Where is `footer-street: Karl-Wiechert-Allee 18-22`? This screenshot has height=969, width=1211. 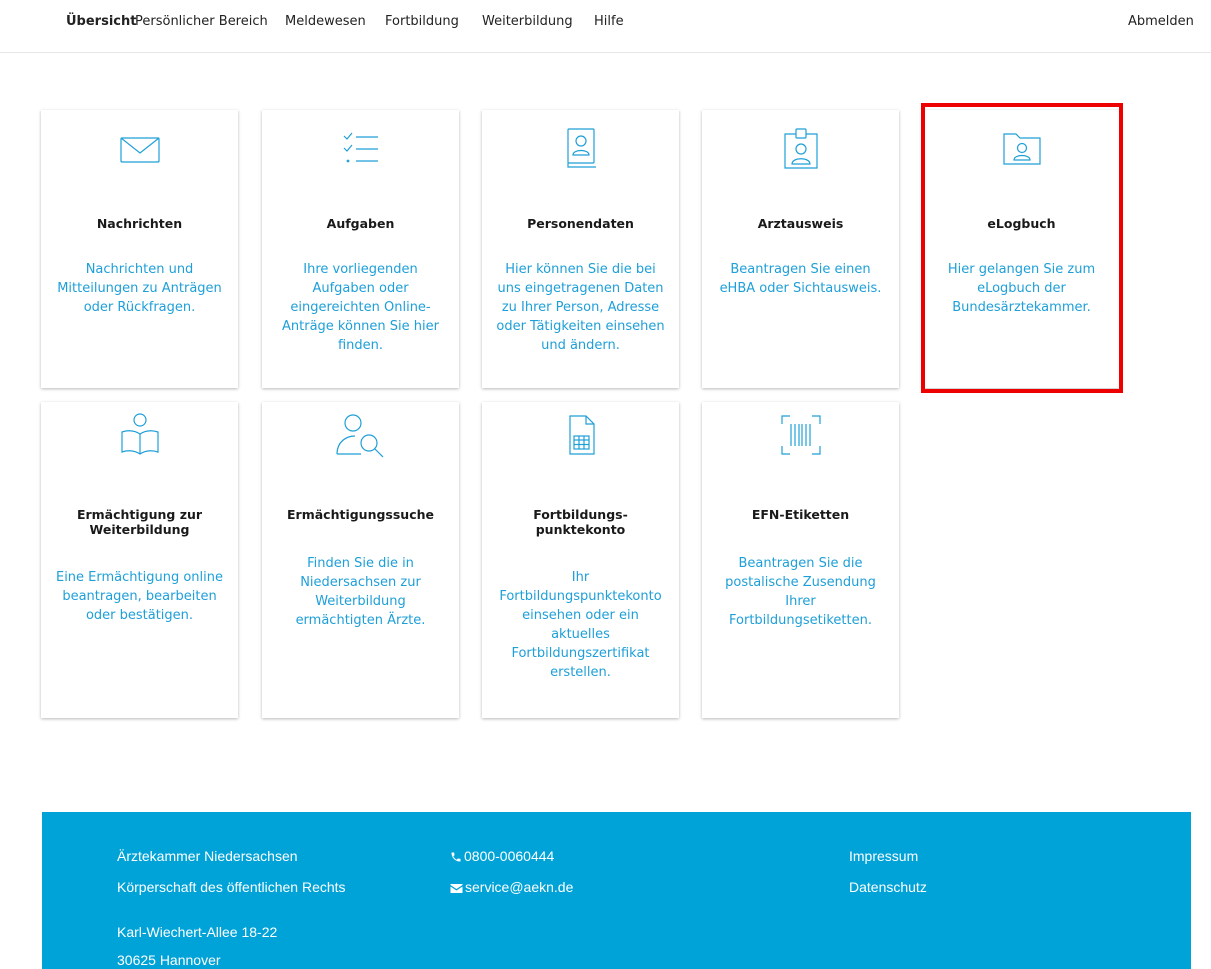
footer-street: Karl-Wiechert-Allee 18-22 is located at coordinates (197, 932).